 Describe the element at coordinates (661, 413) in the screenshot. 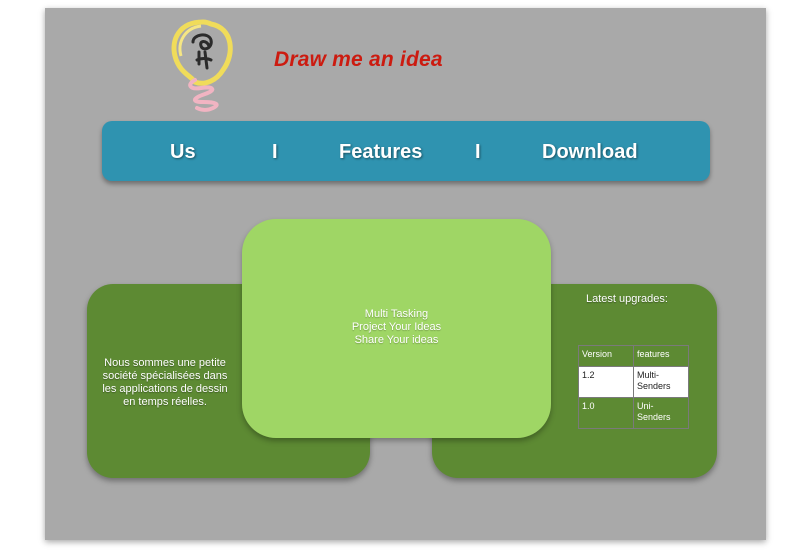

I see `table-cell: Uni-Senders` at that location.